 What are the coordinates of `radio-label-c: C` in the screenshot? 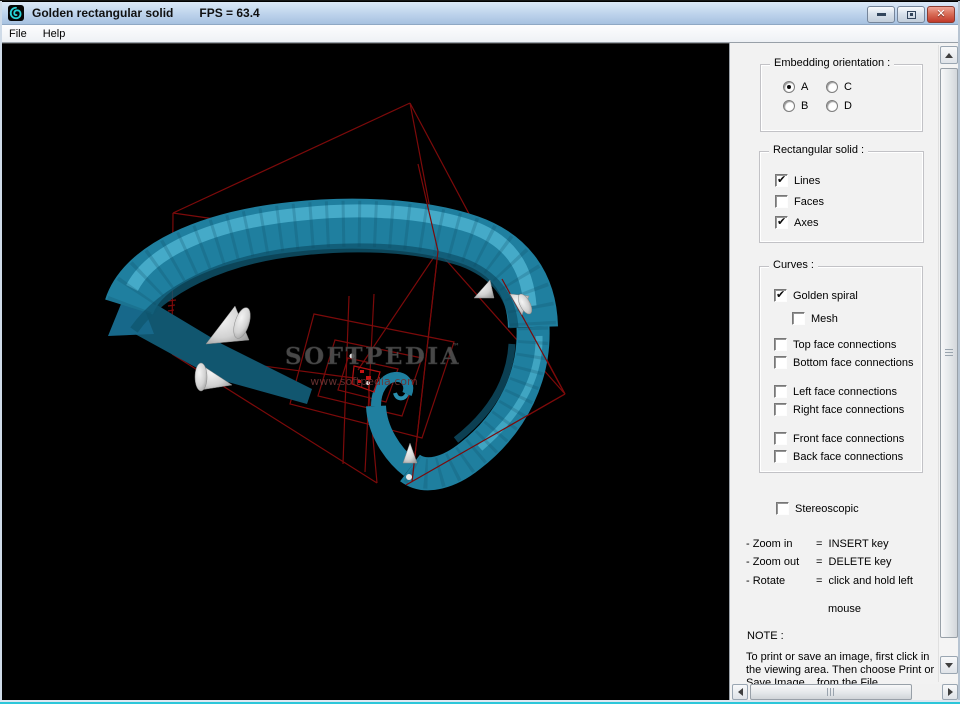 It's located at (848, 87).